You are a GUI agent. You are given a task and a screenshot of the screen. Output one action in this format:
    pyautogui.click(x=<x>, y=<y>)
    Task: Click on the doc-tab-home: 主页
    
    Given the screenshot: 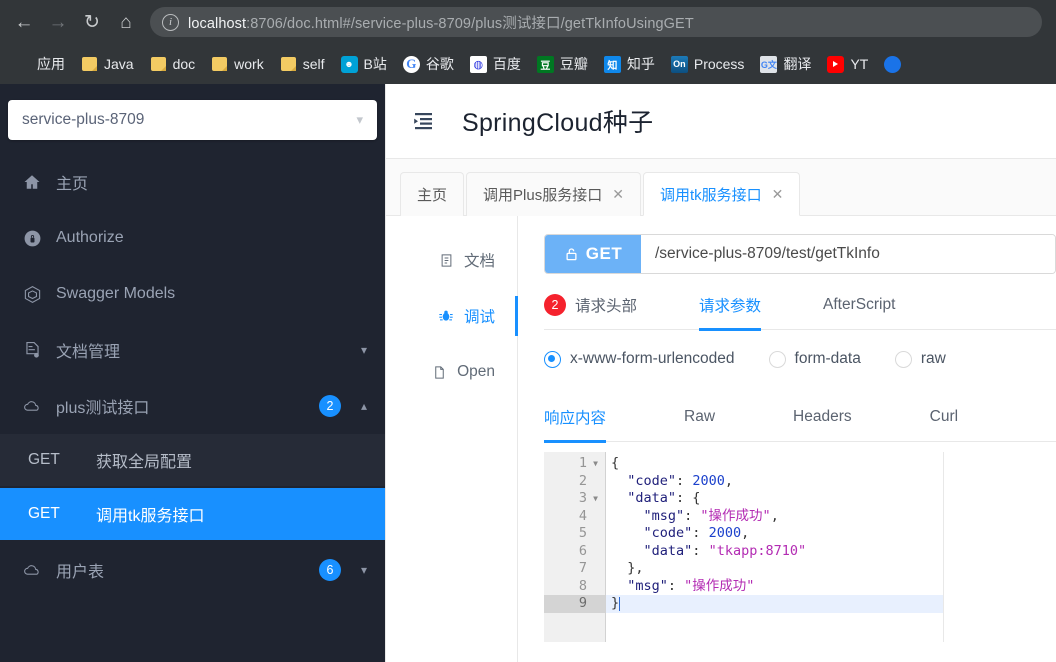 What is the action you would take?
    pyautogui.click(x=432, y=194)
    